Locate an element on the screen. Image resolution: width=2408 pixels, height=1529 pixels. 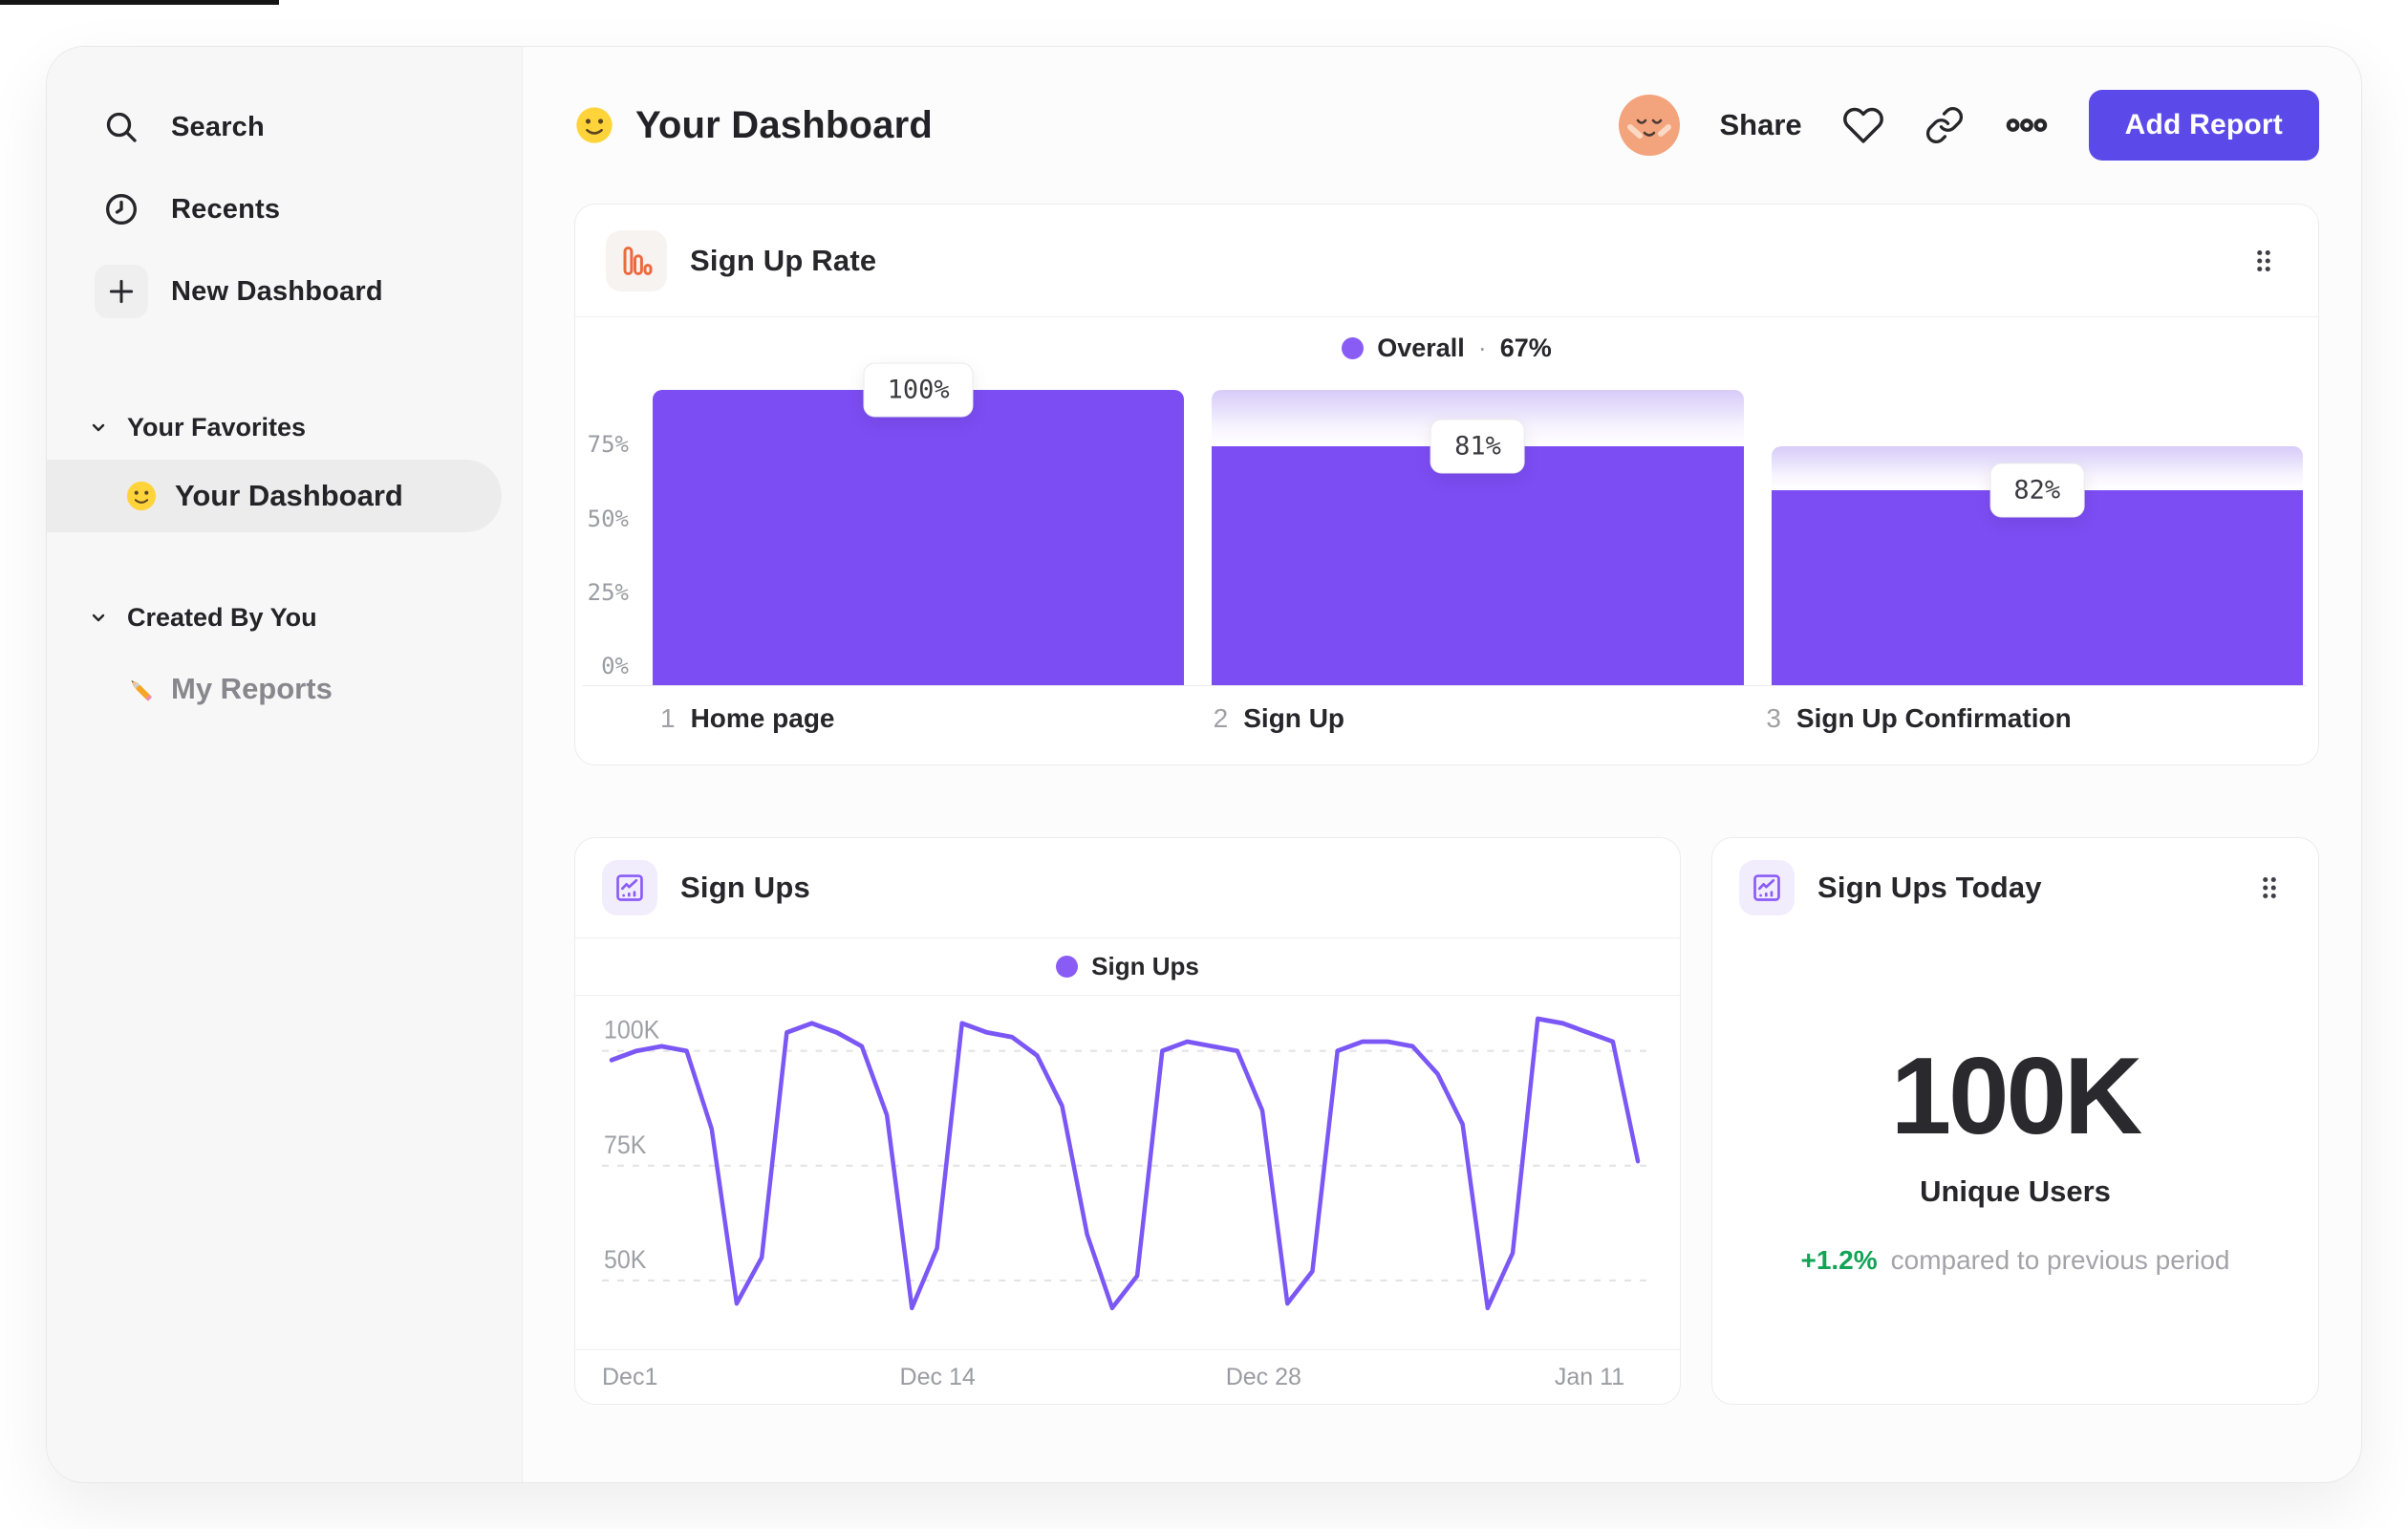
sidebar-item-label: New Dashboard is located at coordinates (277, 291).